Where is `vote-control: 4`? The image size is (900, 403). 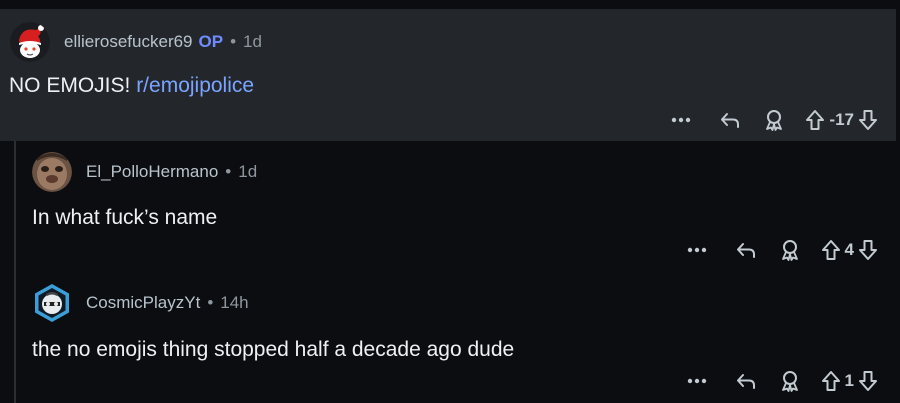
vote-control: 4 is located at coordinates (849, 250).